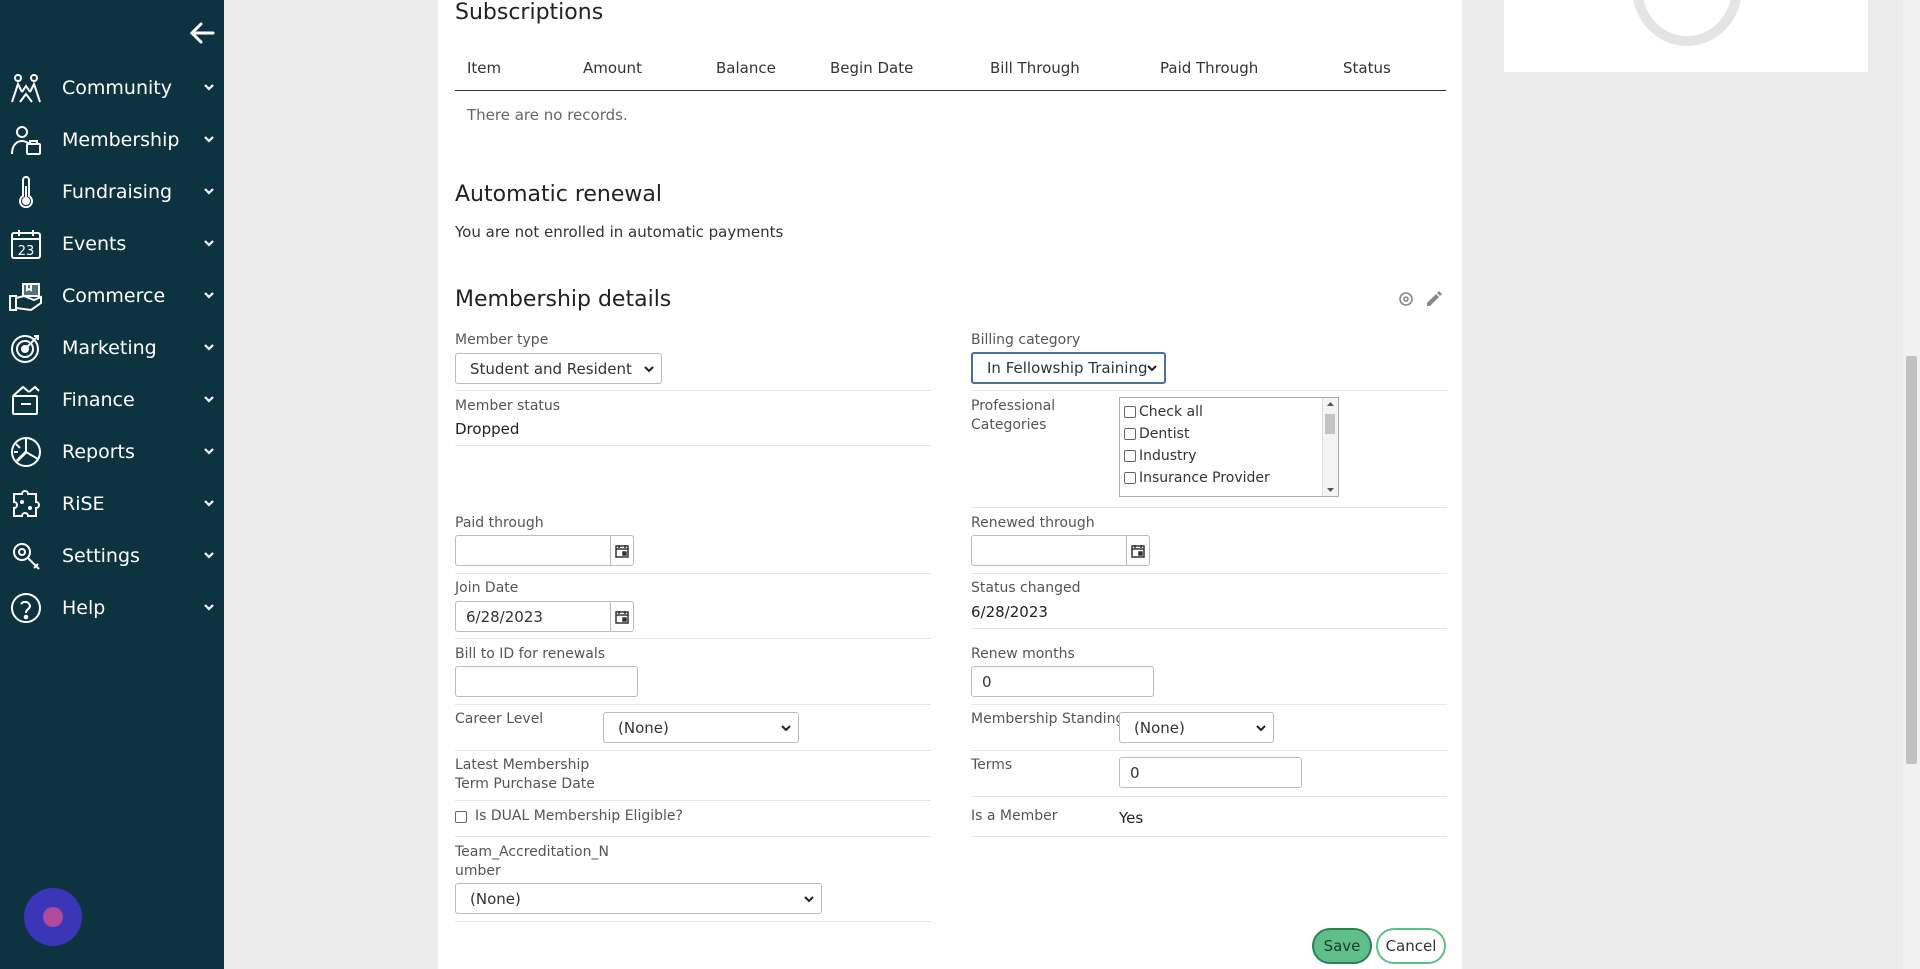 The width and height of the screenshot is (1920, 969). What do you see at coordinates (1033, 523) in the screenshot?
I see `renewed-through-label: Renewed through` at bounding box center [1033, 523].